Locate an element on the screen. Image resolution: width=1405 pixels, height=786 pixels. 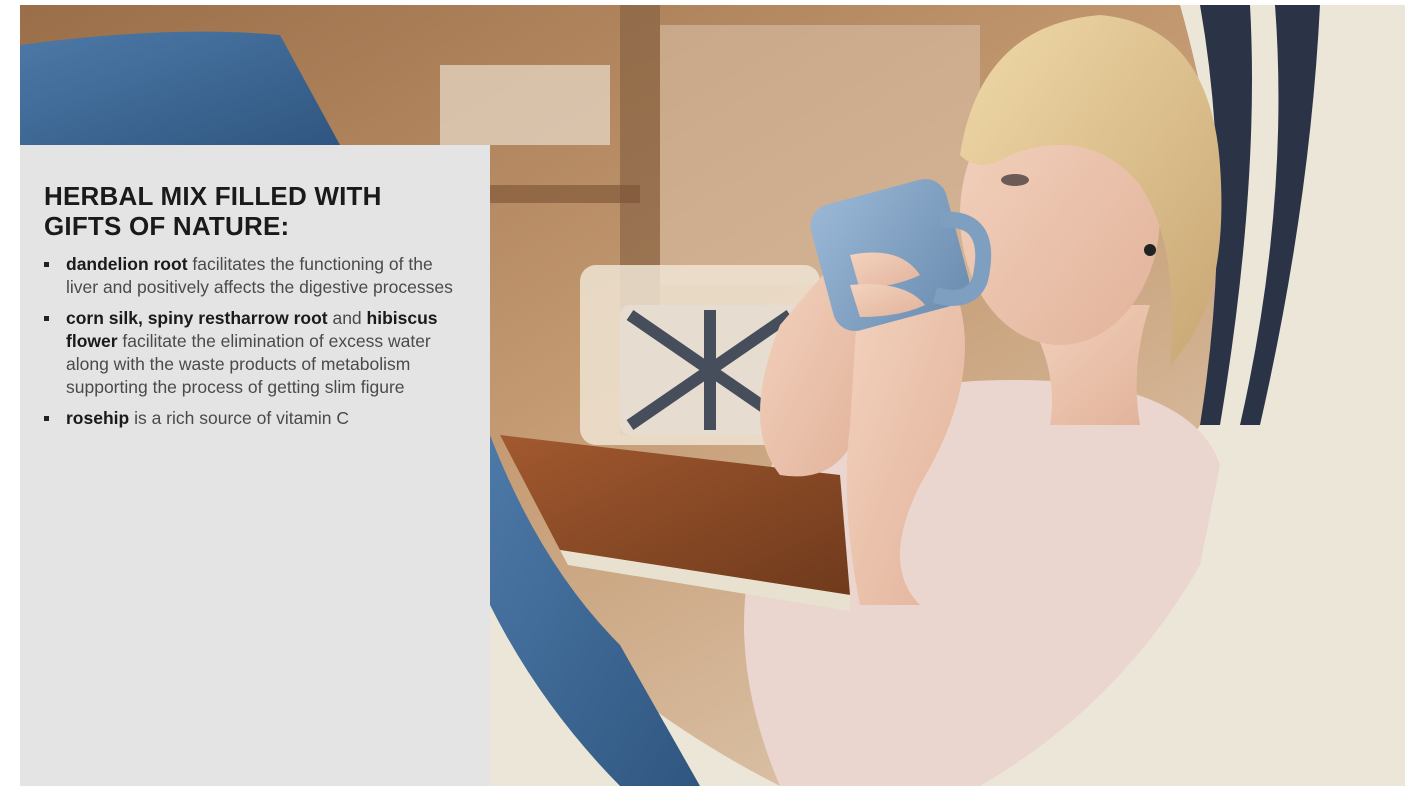
benefit-connector: and is located at coordinates (347, 318).